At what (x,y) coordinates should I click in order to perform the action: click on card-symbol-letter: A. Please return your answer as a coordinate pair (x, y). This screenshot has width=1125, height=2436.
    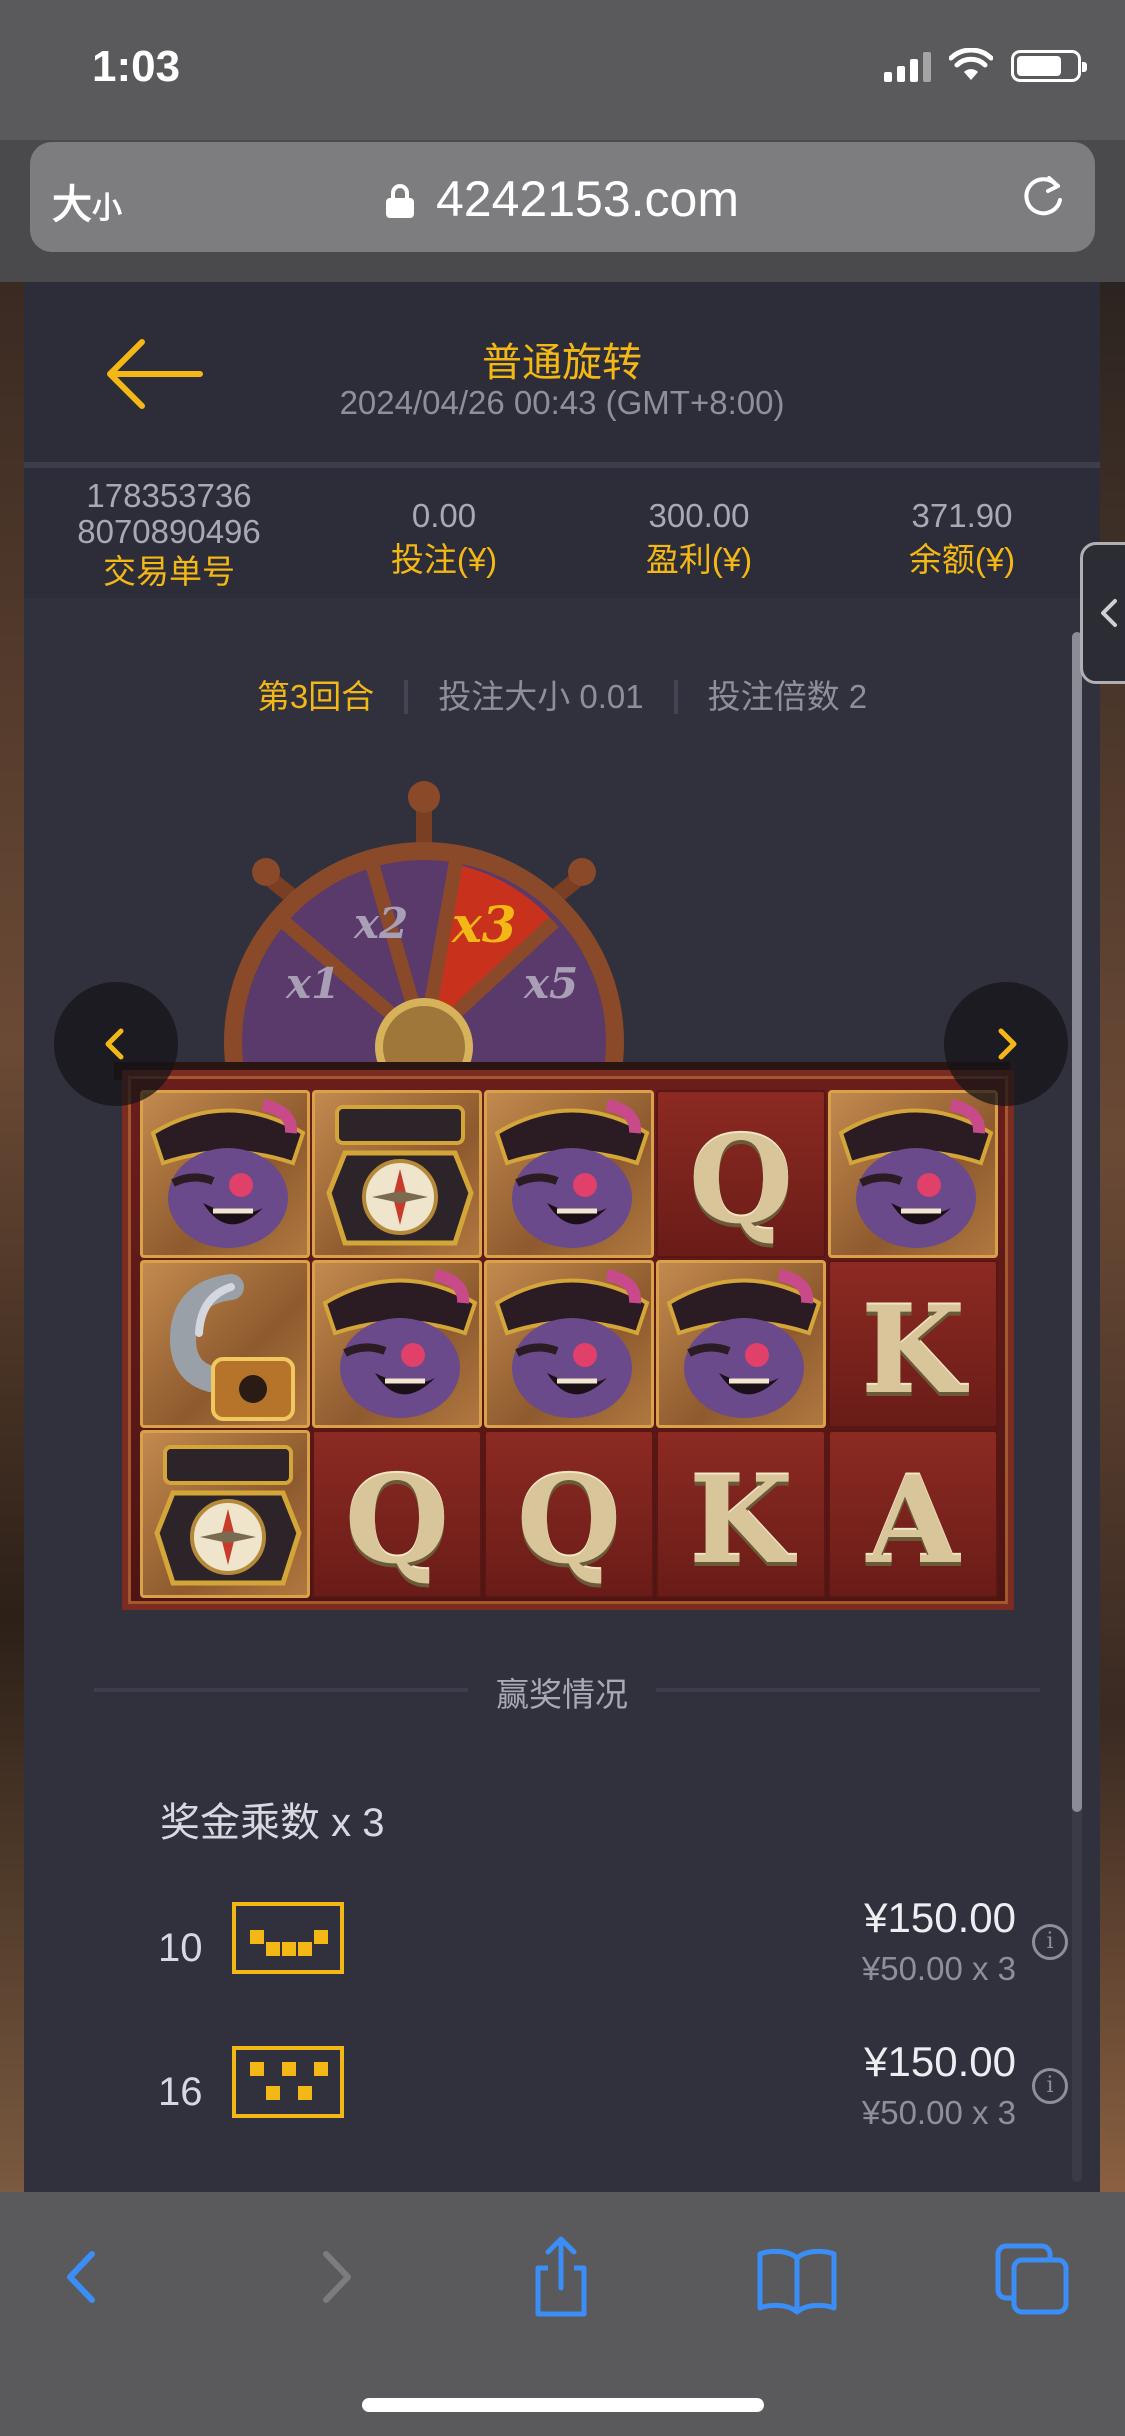
    Looking at the image, I should click on (913, 1520).